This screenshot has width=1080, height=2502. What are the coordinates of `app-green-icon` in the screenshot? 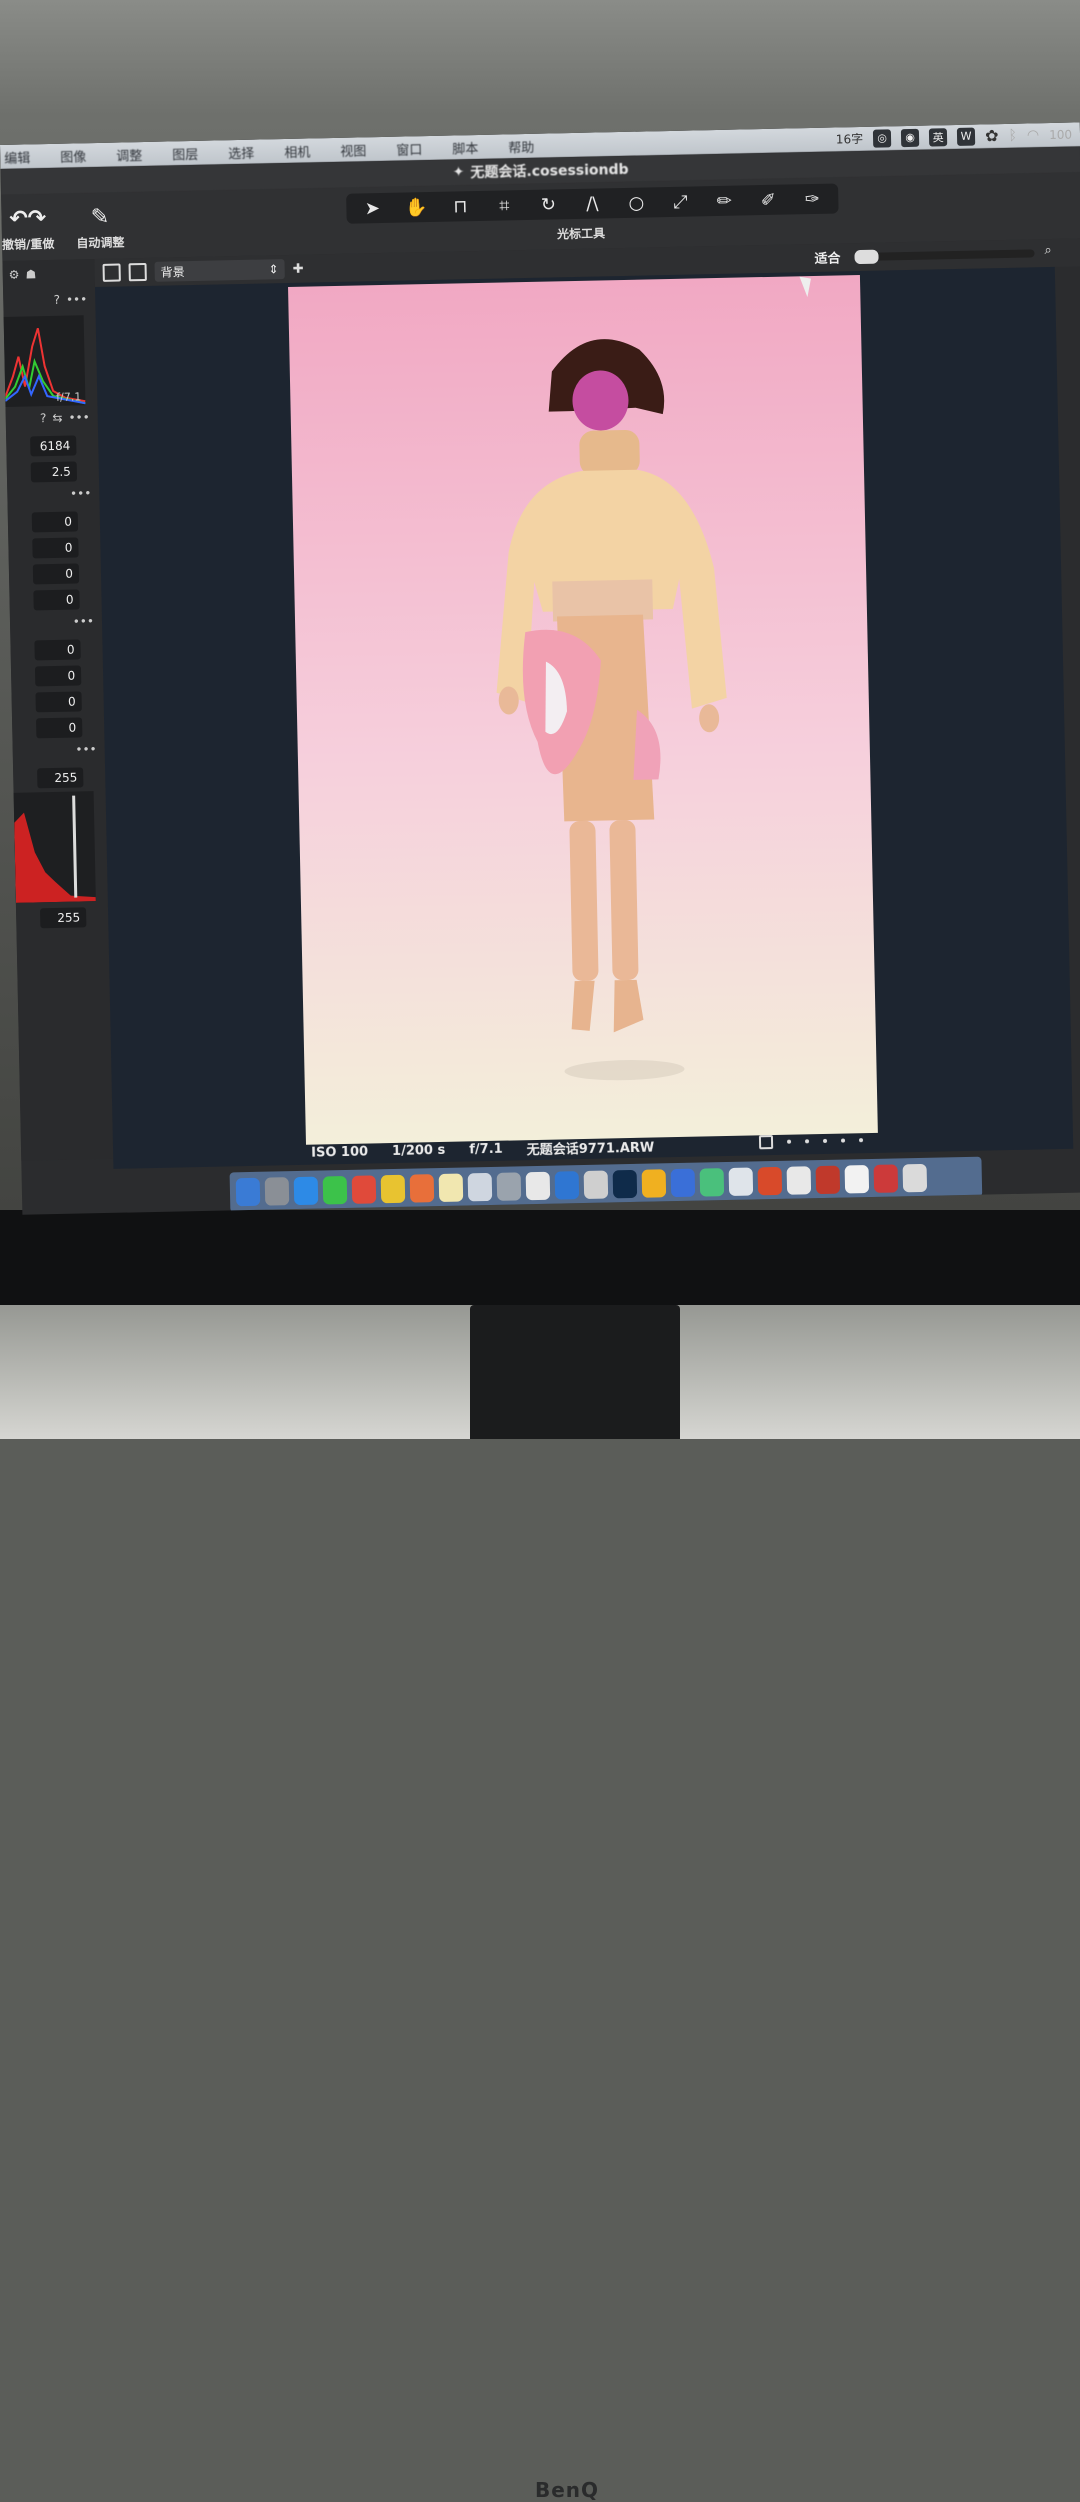 It's located at (712, 1182).